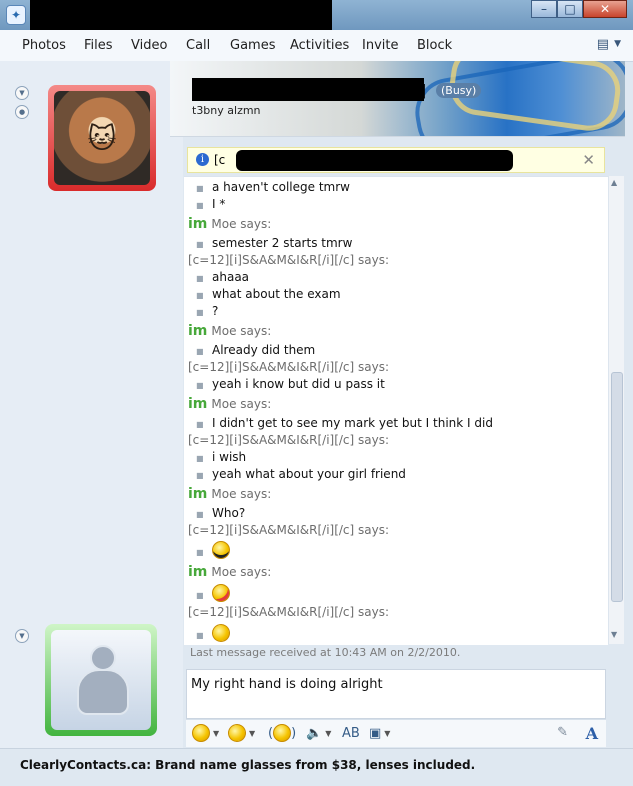 Image resolution: width=633 pixels, height=786 pixels. What do you see at coordinates (308, 89) in the screenshot?
I see `redacted-contact-name` at bounding box center [308, 89].